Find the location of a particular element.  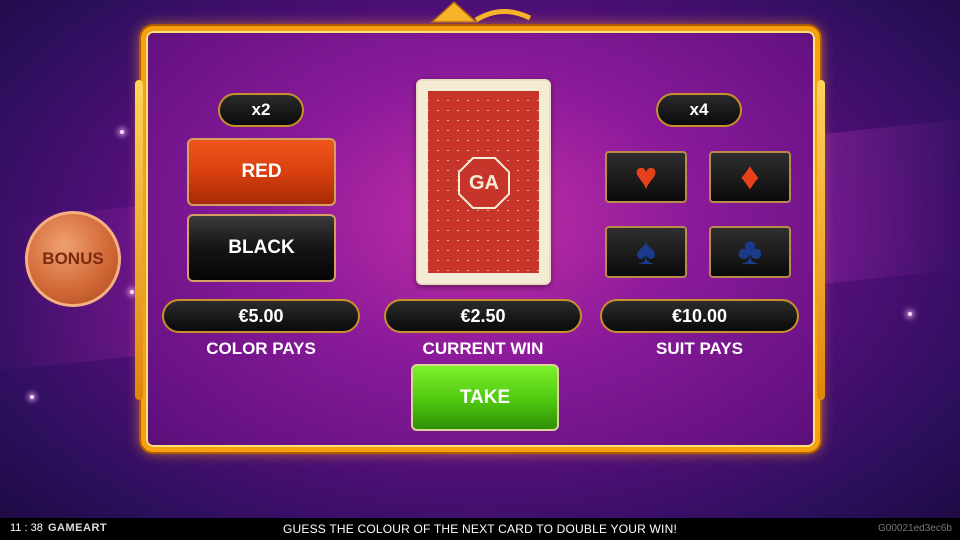

current-win-value: €2.50 is located at coordinates (483, 316).